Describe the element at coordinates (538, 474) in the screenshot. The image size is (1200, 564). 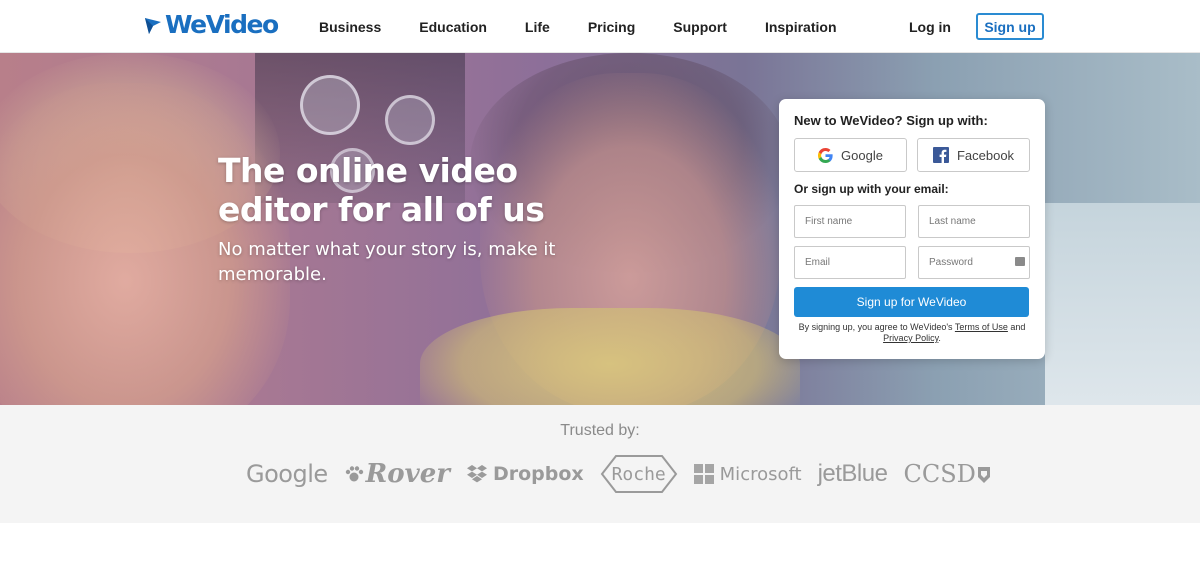
I see `brand-logo-dropbox-text: Dropbox` at that location.